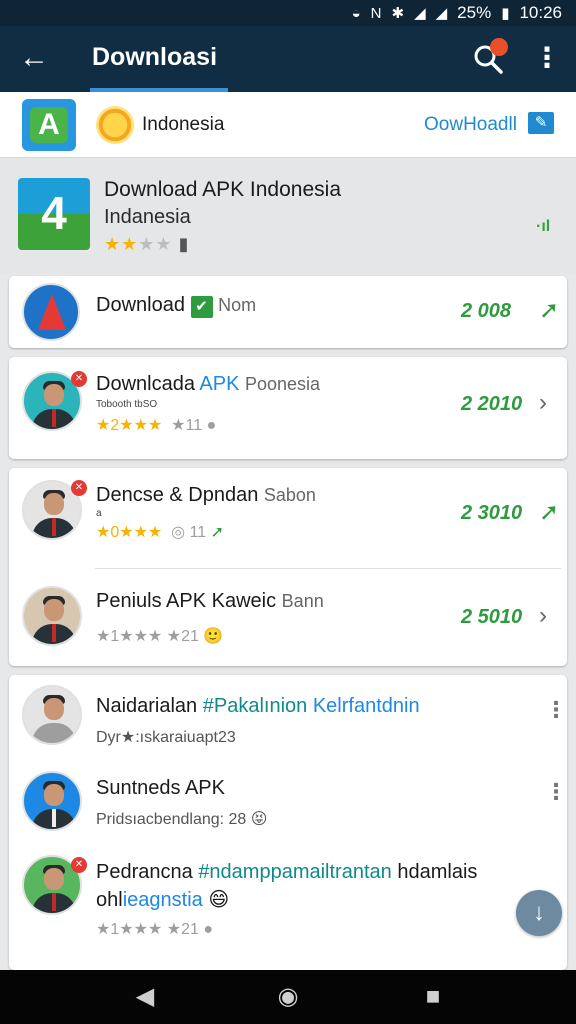 The image size is (576, 1024). What do you see at coordinates (222, 189) in the screenshot?
I see `featured-title: Download APK Indonesia` at bounding box center [222, 189].